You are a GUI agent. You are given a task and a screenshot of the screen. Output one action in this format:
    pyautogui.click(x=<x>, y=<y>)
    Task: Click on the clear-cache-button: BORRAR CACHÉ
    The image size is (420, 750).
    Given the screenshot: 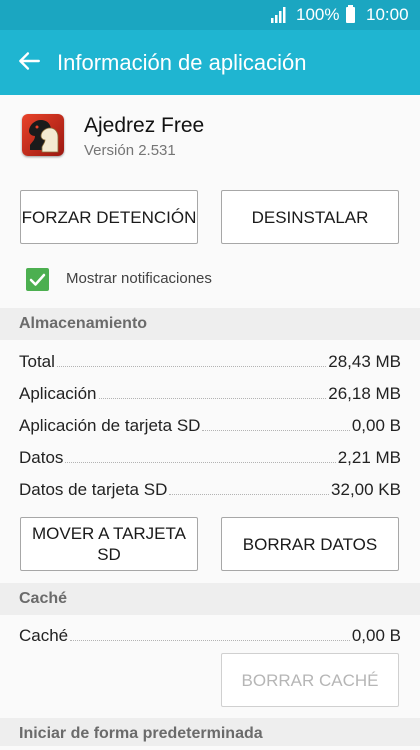 What is the action you would take?
    pyautogui.click(x=310, y=680)
    